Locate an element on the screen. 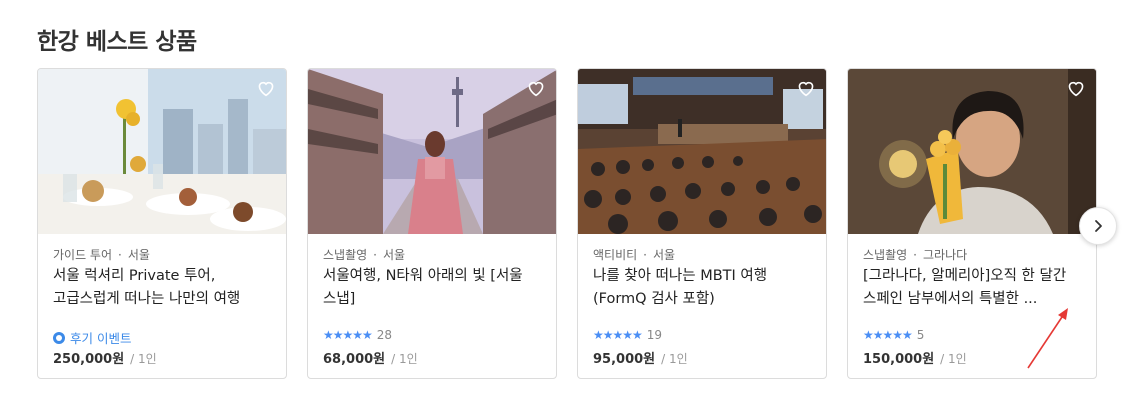 This screenshot has width=1138, height=400. card-price: 250,000원 / 1인 is located at coordinates (105, 357).